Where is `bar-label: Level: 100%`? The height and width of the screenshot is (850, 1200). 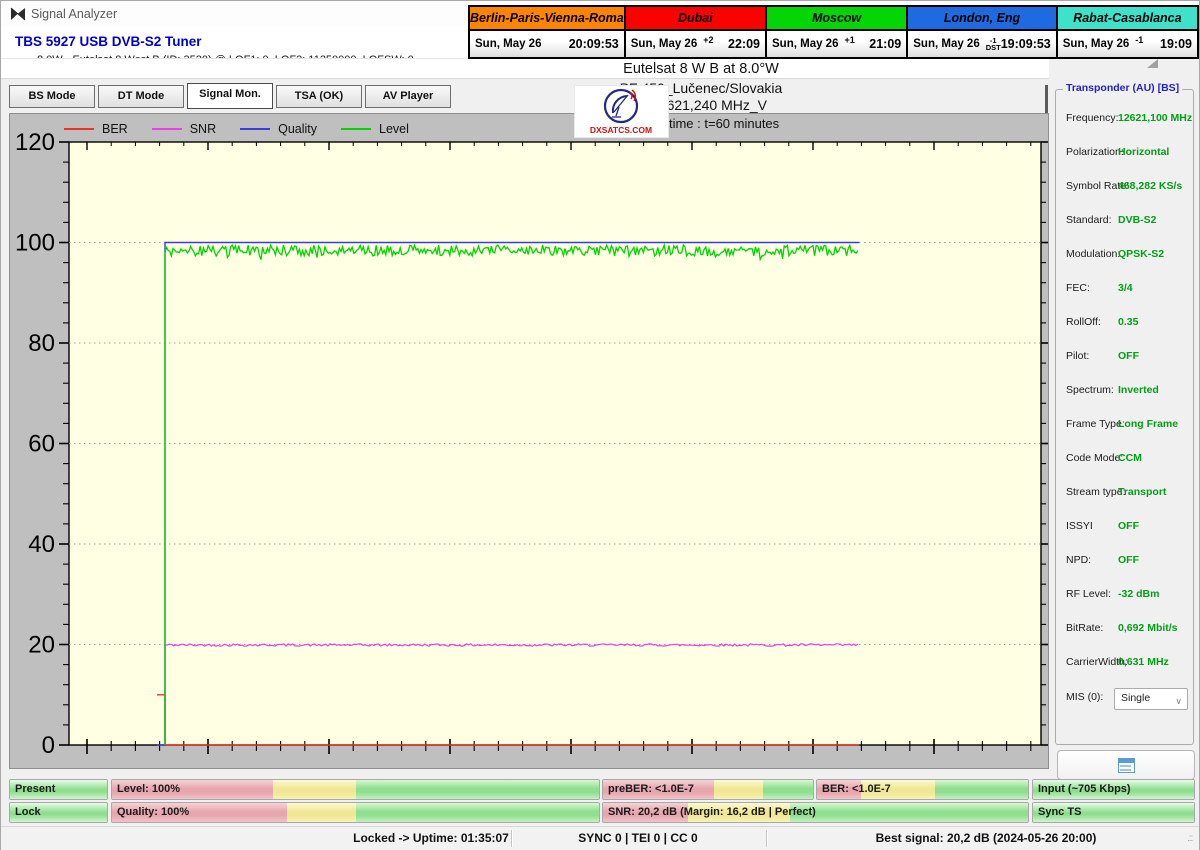
bar-label: Level: 100% is located at coordinates (148, 789).